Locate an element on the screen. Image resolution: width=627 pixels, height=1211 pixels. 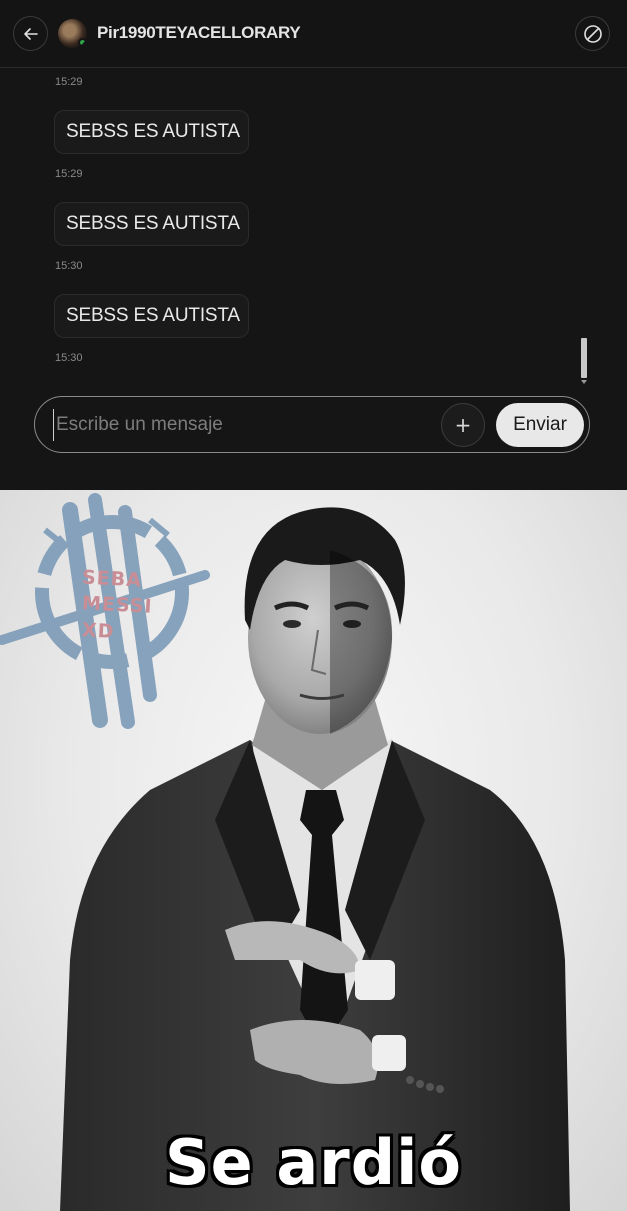
message-composer: + Enviar is located at coordinates (312, 424).